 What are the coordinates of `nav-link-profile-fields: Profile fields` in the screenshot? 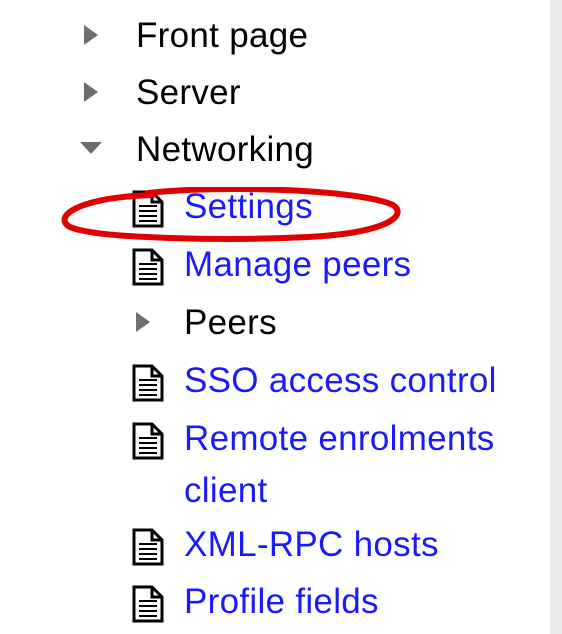 It's located at (253, 602).